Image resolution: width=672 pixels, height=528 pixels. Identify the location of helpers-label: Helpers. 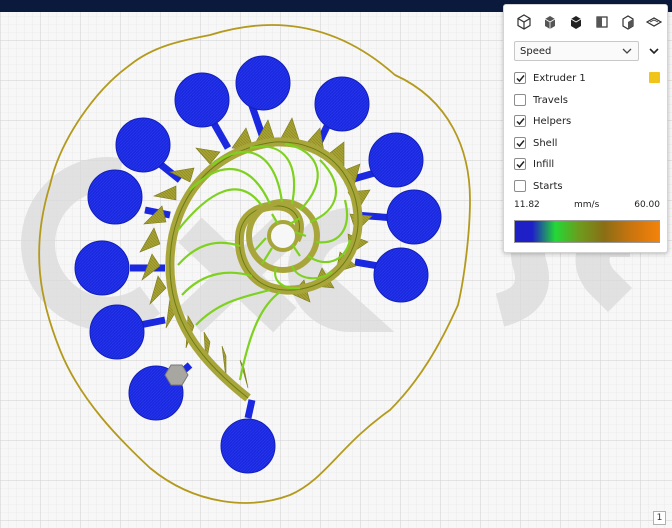
(552, 121).